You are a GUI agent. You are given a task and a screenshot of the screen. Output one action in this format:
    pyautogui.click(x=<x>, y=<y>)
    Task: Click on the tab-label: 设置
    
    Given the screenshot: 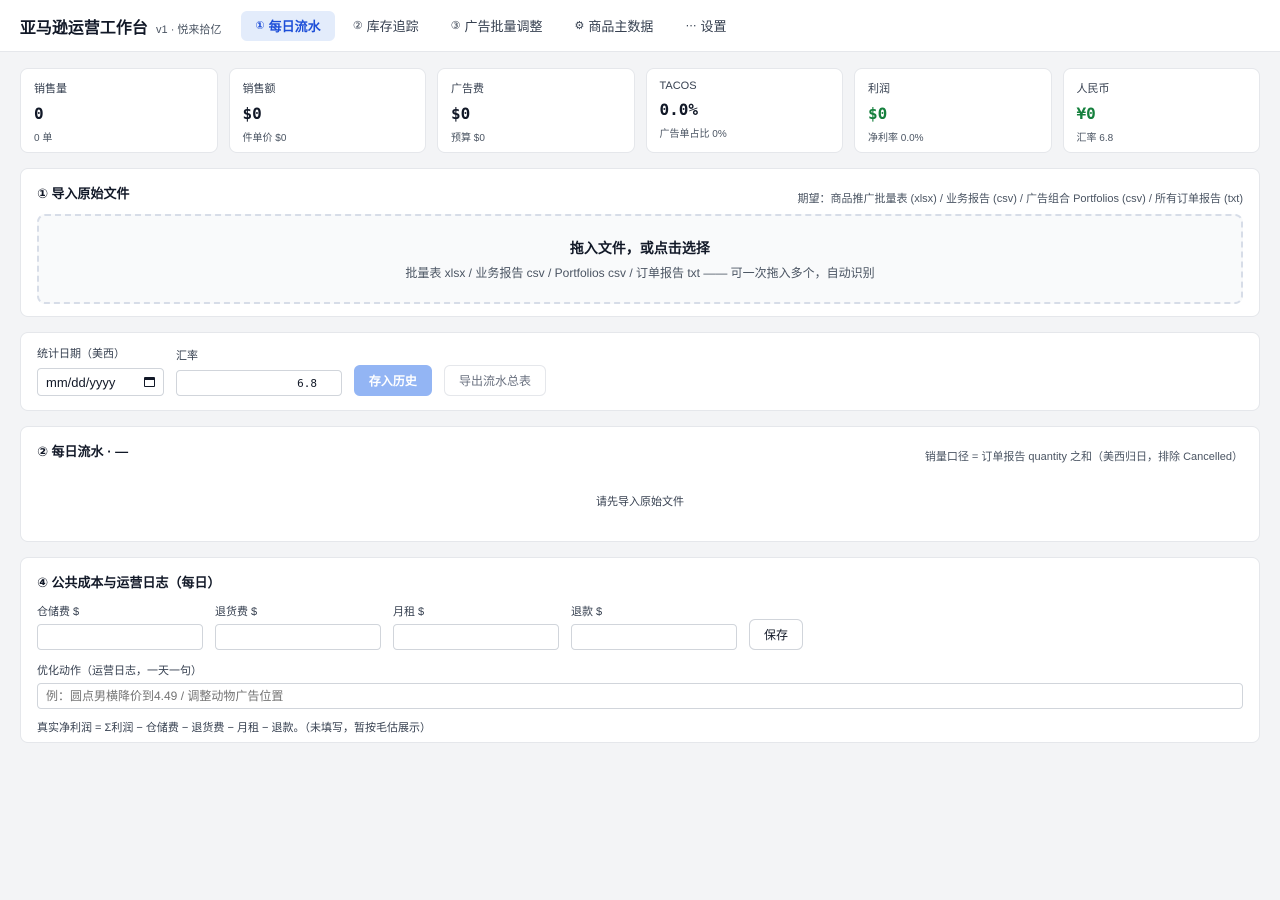 What is the action you would take?
    pyautogui.click(x=713, y=26)
    